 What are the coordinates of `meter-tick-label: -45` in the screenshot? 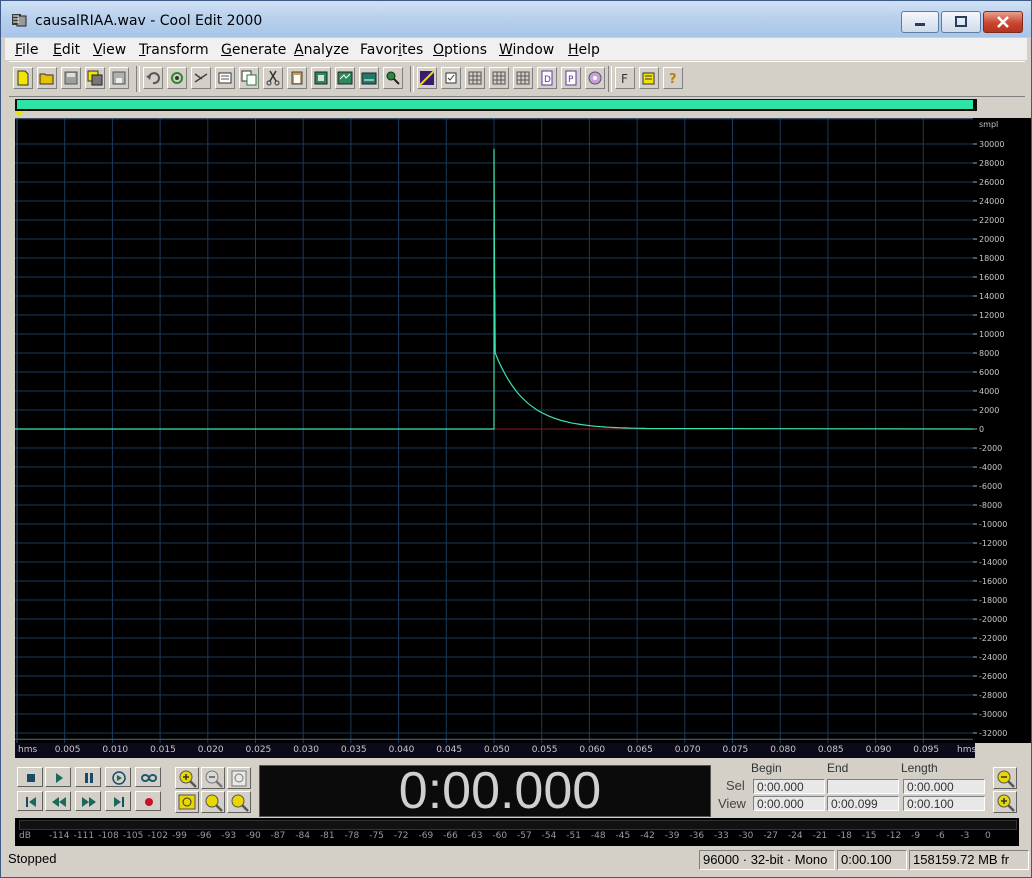 It's located at (623, 836).